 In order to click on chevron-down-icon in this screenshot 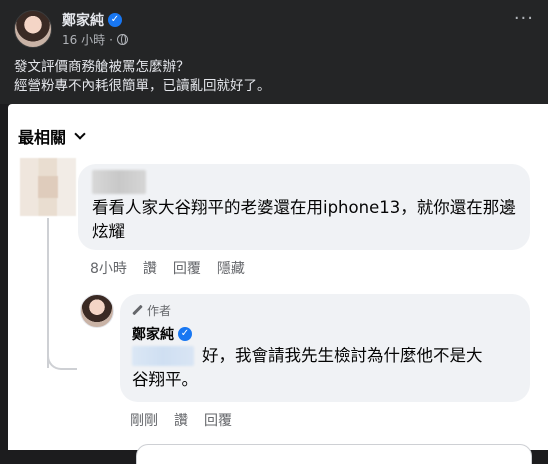, I will do `click(80, 134)`.